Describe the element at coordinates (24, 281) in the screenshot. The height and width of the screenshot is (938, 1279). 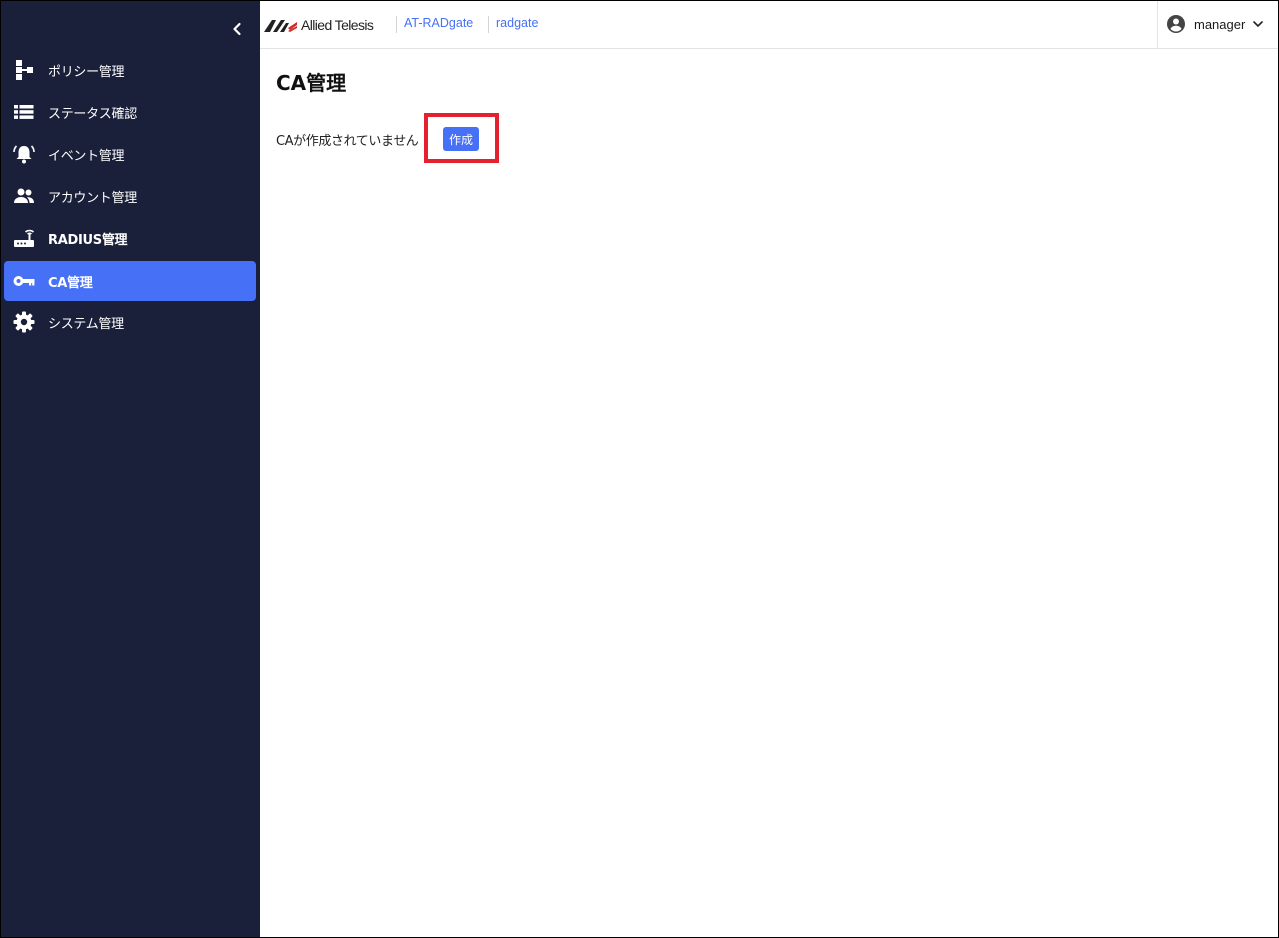
I see `key-icon` at that location.